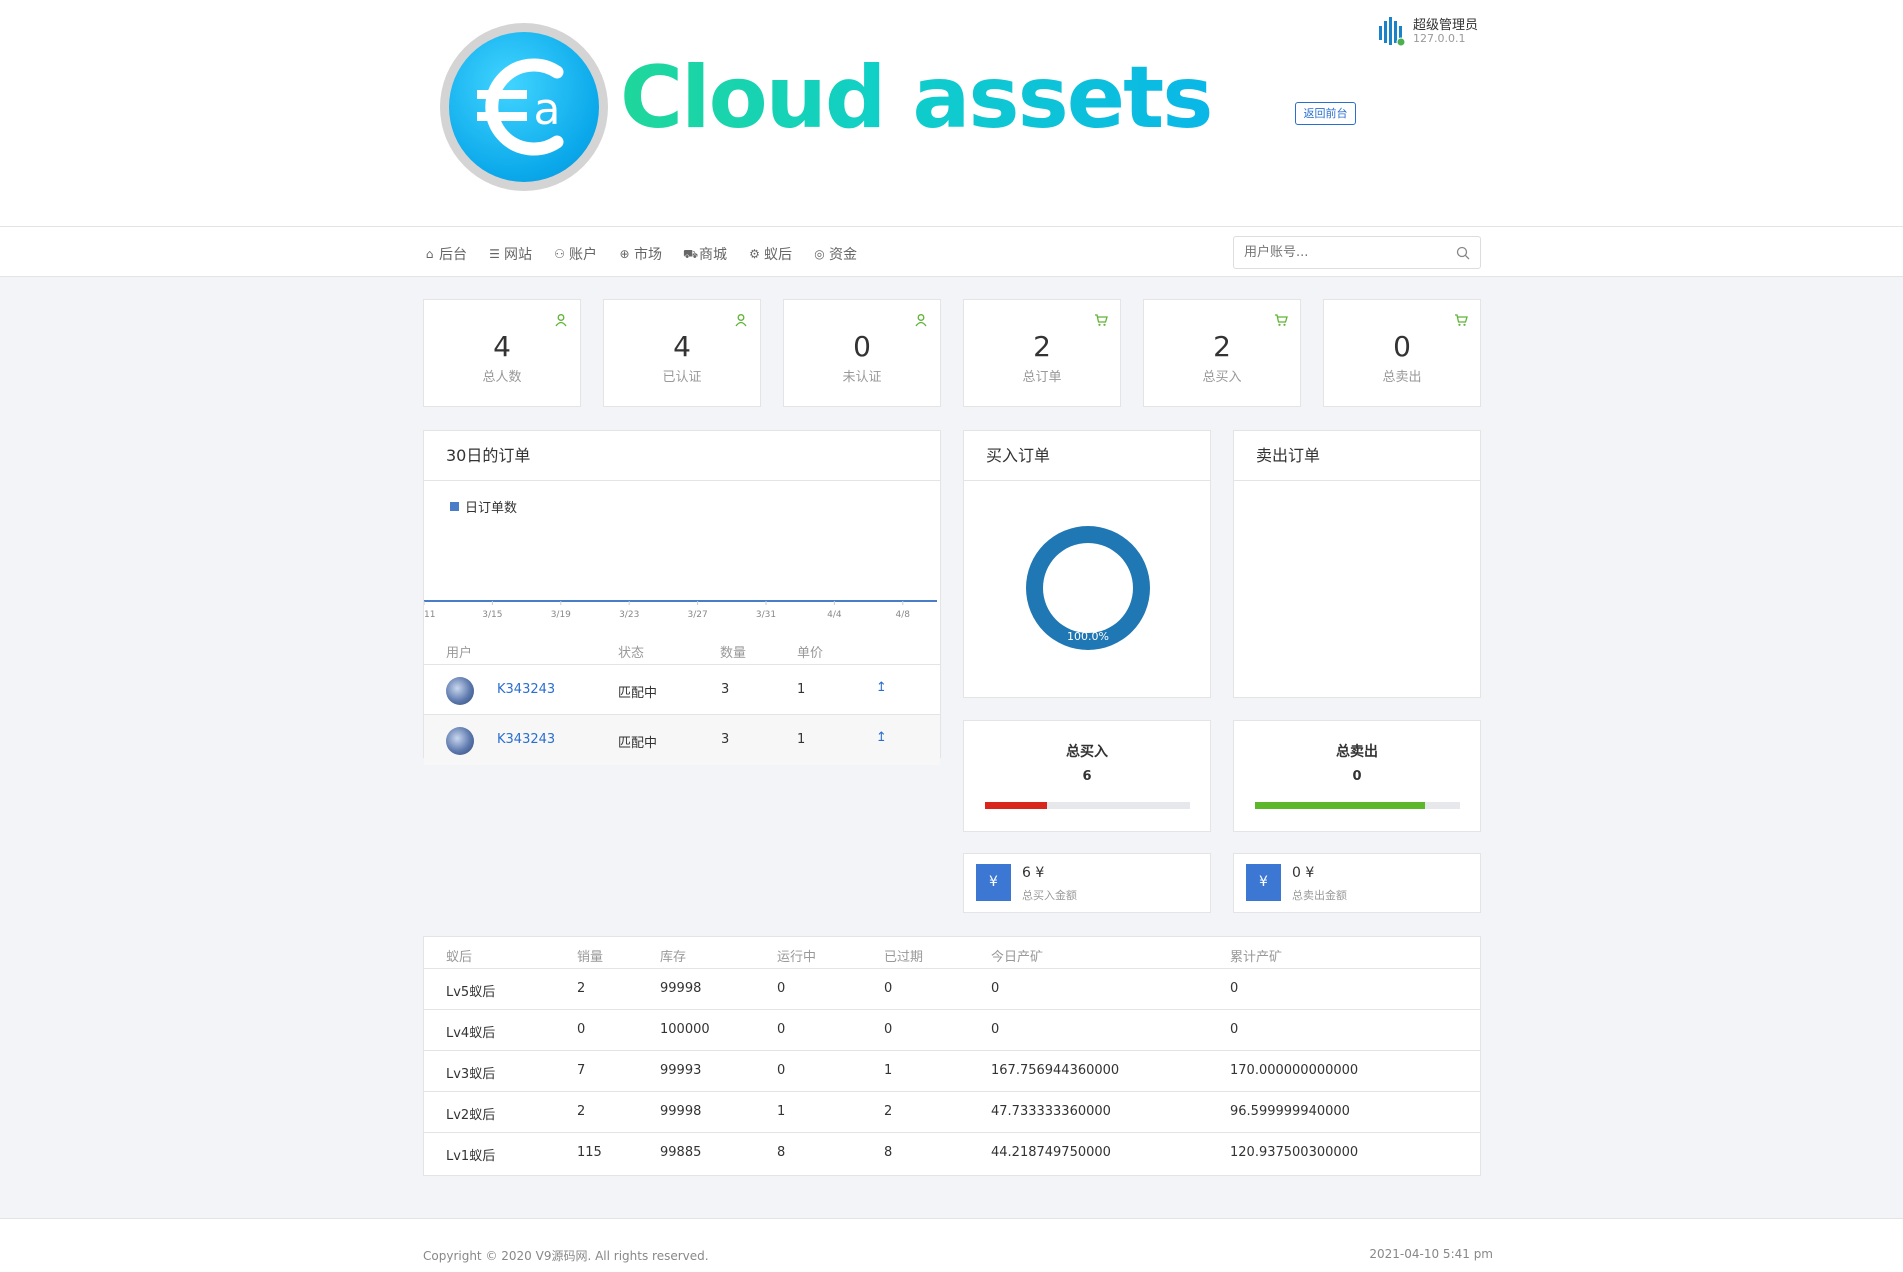 Image resolution: width=1903 pixels, height=1272 pixels. Describe the element at coordinates (1049, 895) in the screenshot. I see `amount-label: 总买入金额` at that location.